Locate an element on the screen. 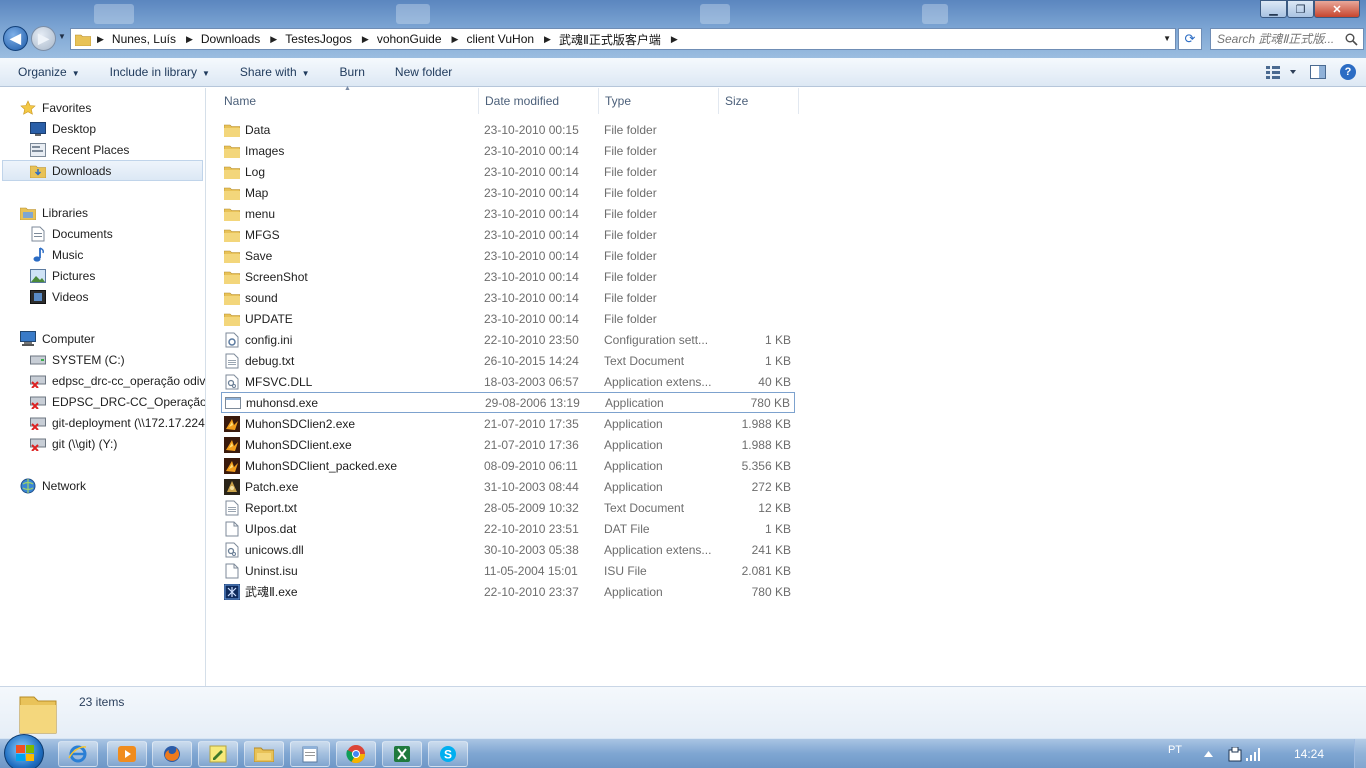 Image resolution: width=1366 pixels, height=768 pixels. forward-button: ▶ is located at coordinates (43, 38).